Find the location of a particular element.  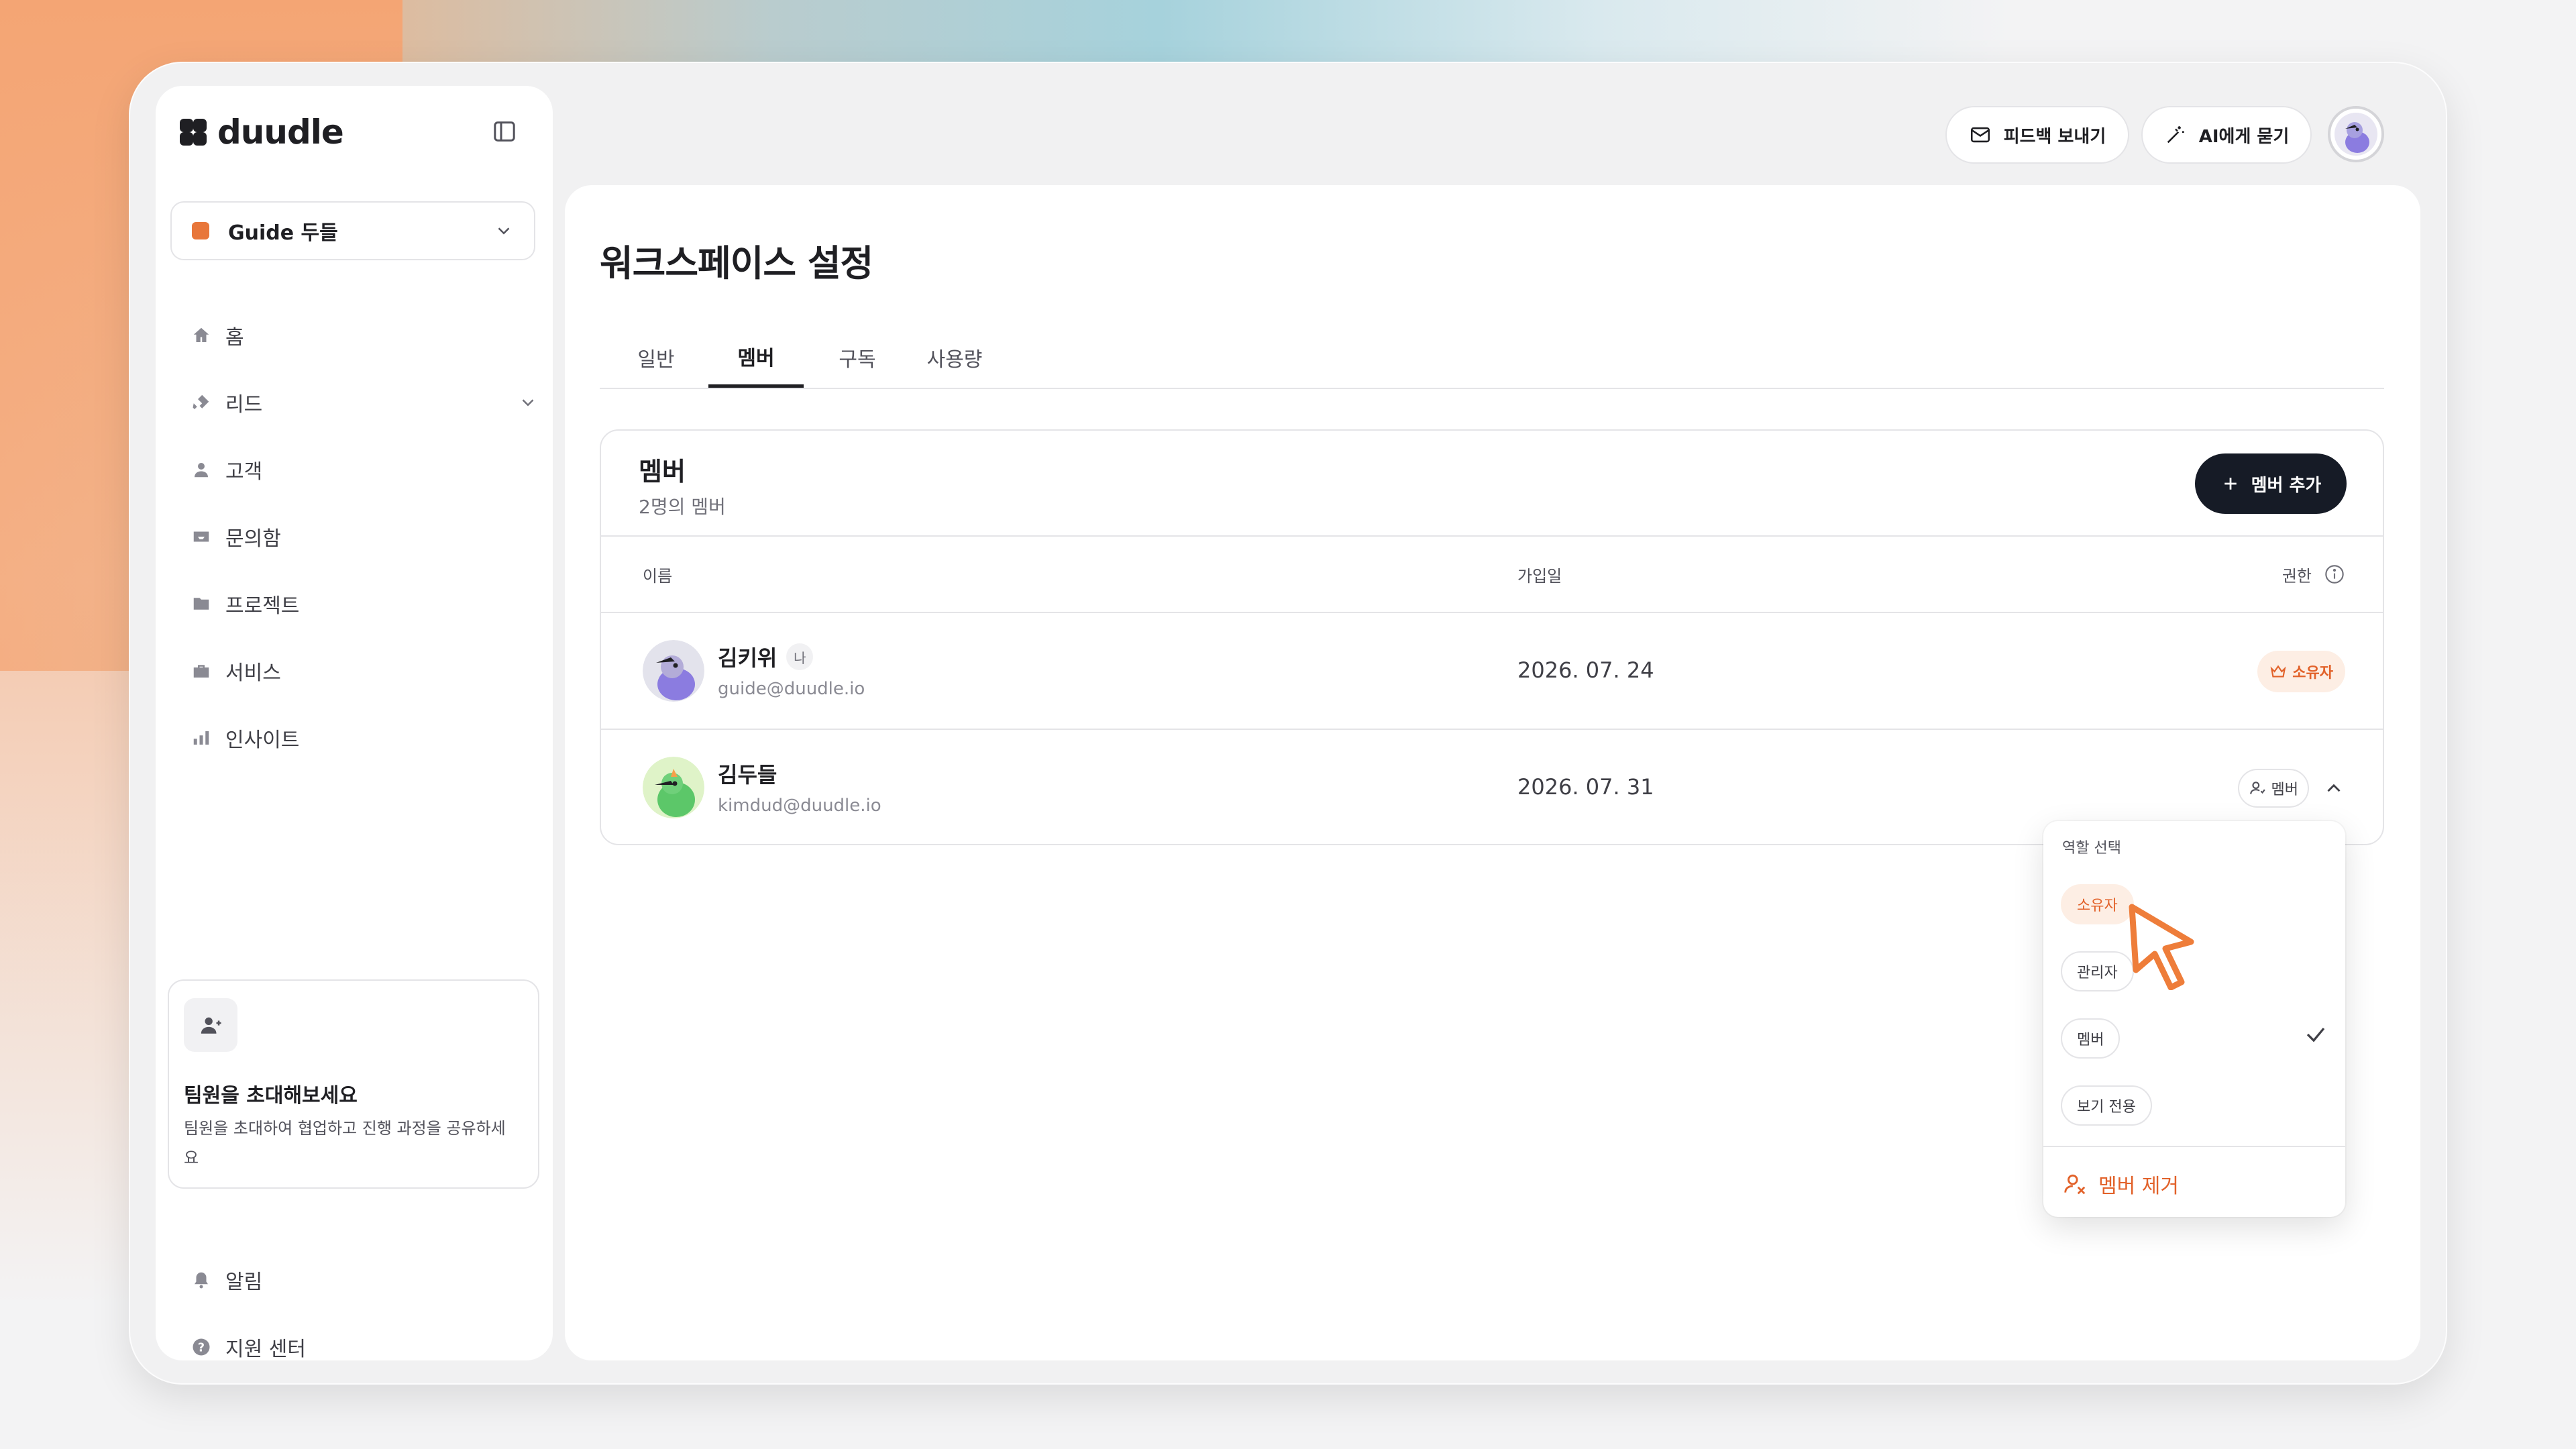

member-name: 김키위 나 is located at coordinates (766, 656).